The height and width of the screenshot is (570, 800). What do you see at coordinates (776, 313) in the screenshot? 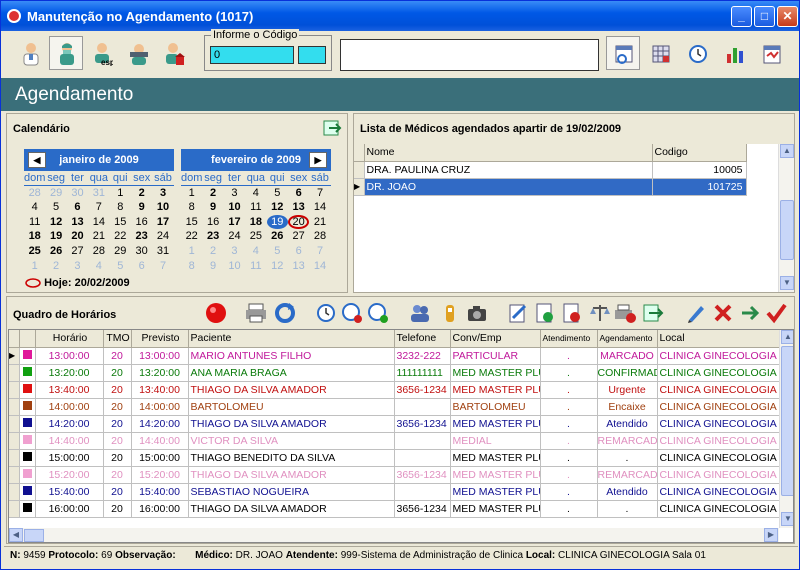
I see `confirm-button` at bounding box center [776, 313].